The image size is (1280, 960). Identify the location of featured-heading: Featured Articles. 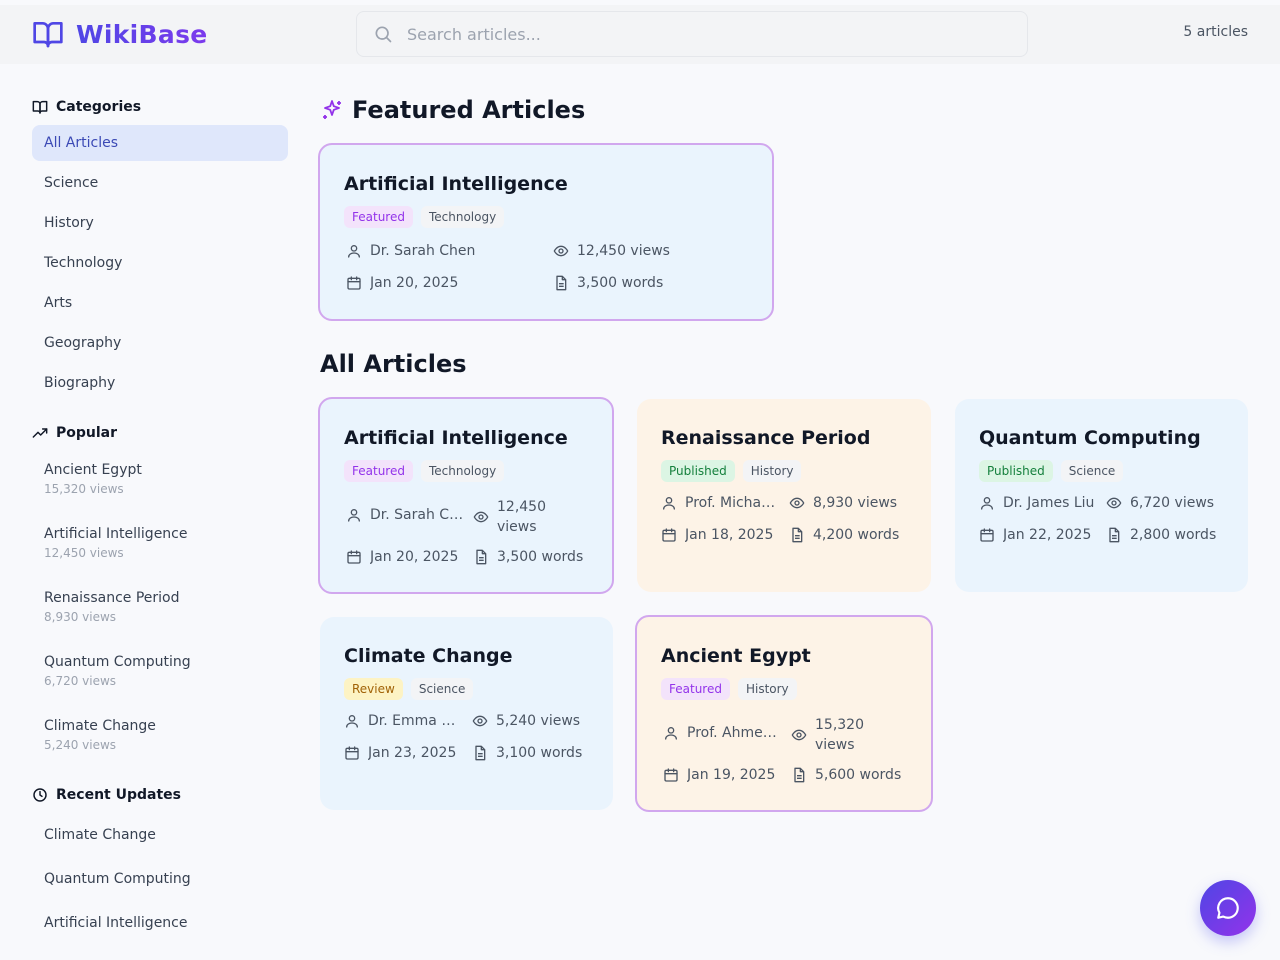
(452, 110).